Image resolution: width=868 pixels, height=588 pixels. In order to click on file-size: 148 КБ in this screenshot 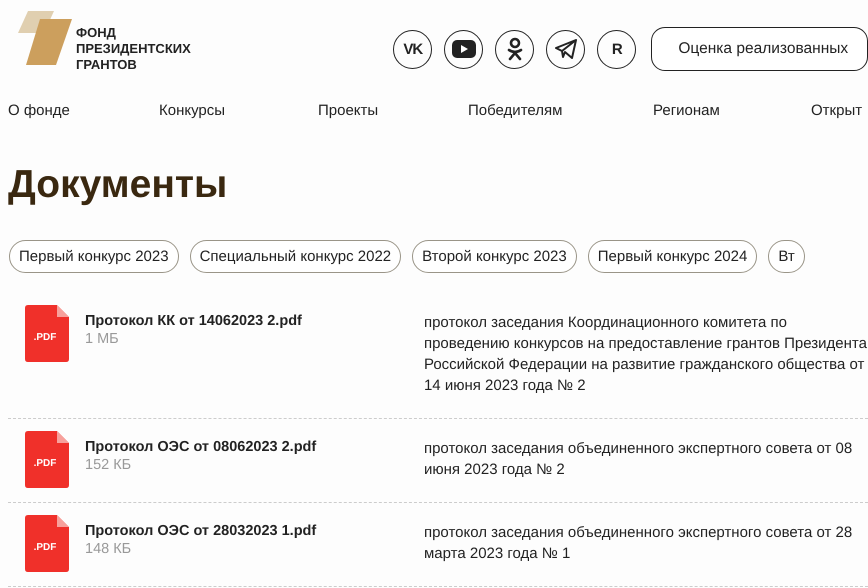, I will do `click(108, 549)`.